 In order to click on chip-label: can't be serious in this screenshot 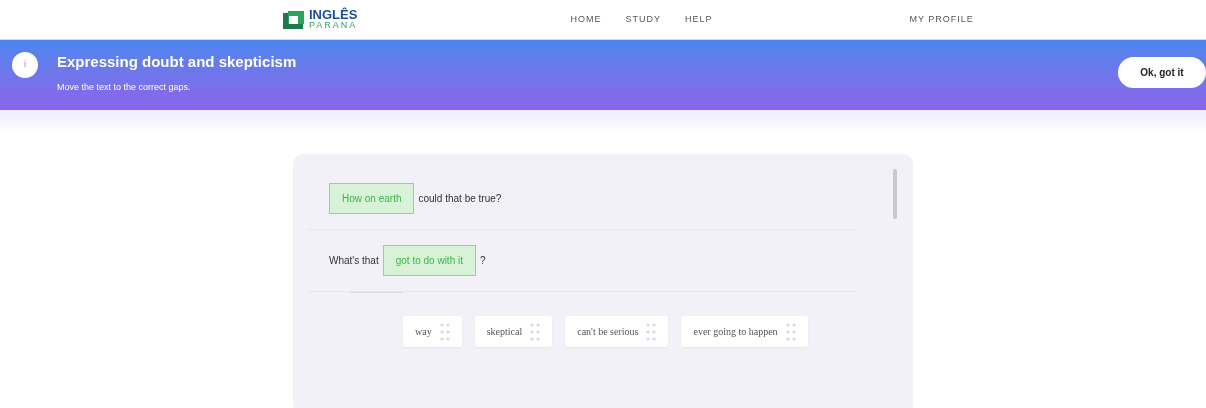, I will do `click(608, 332)`.